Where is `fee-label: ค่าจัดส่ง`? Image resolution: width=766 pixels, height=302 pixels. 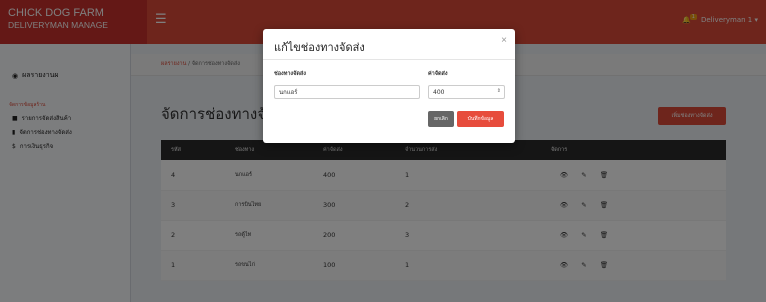 fee-label: ค่าจัดส่ง is located at coordinates (438, 74).